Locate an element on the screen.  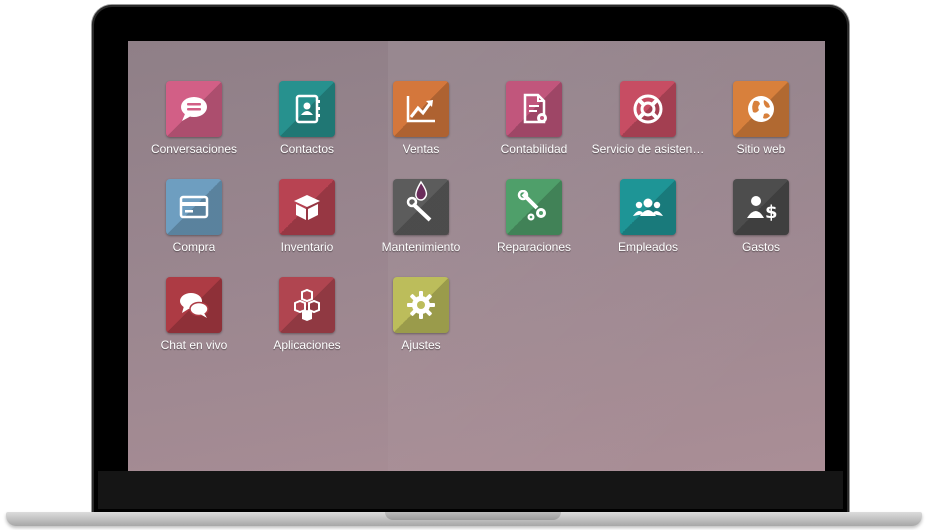
app-sitio-web: Sitio web is located at coordinates (761, 126).